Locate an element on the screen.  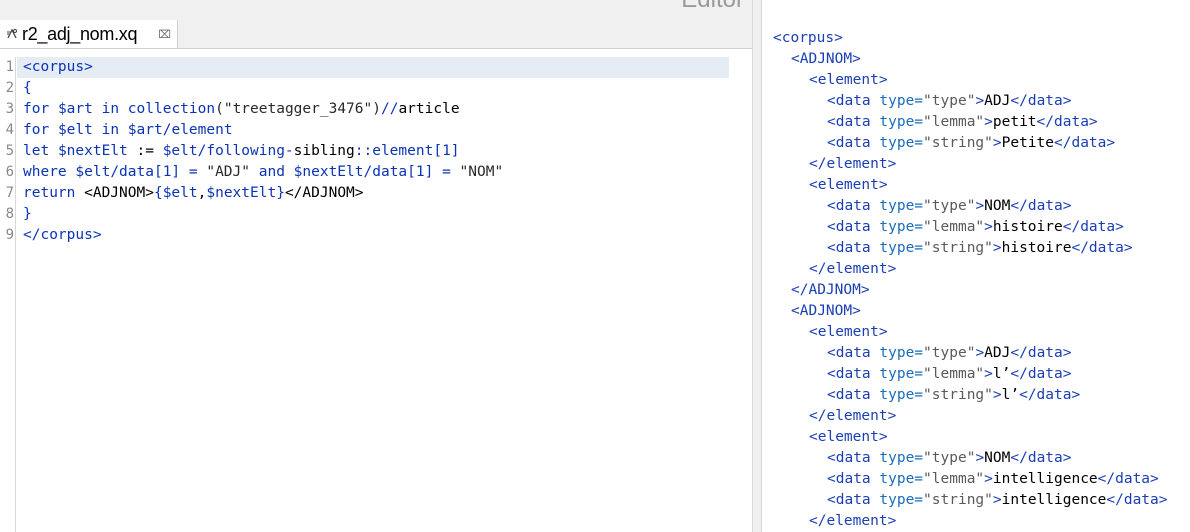
tab-label: r2_adj_nom.xq is located at coordinates (80, 33).